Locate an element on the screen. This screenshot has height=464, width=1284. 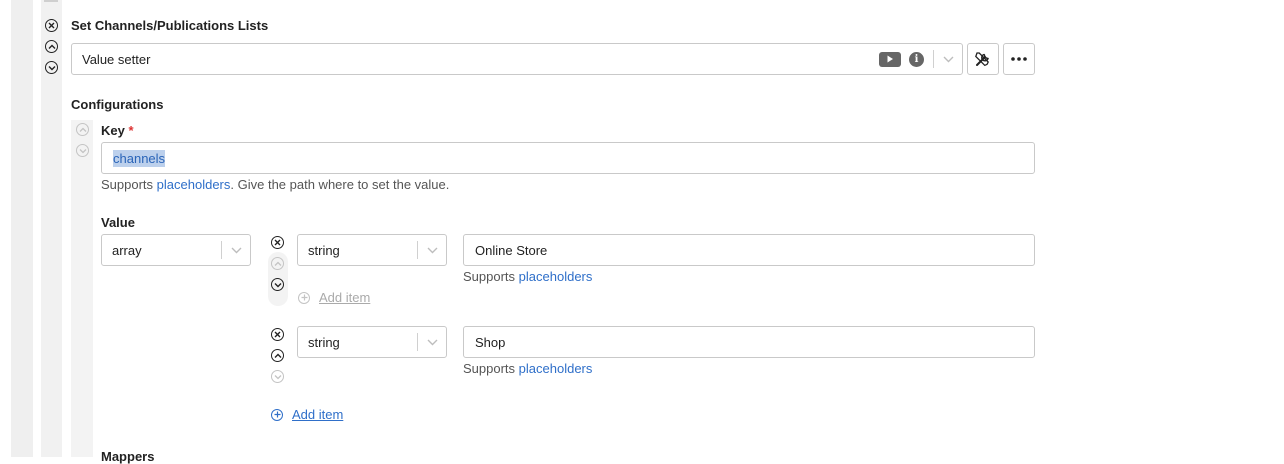
item-1-type-value: string is located at coordinates (324, 250).